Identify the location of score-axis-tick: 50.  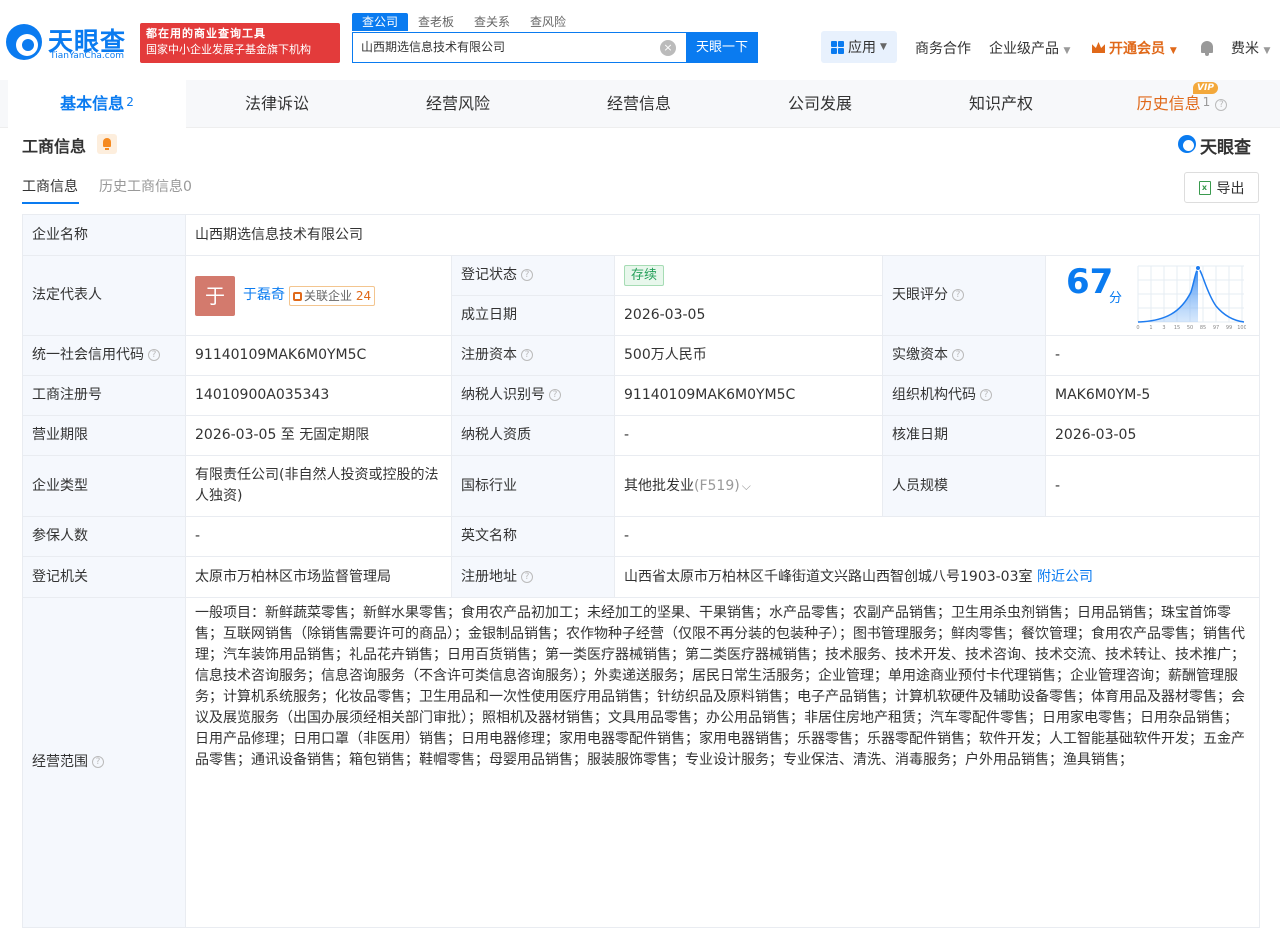
(1190, 328).